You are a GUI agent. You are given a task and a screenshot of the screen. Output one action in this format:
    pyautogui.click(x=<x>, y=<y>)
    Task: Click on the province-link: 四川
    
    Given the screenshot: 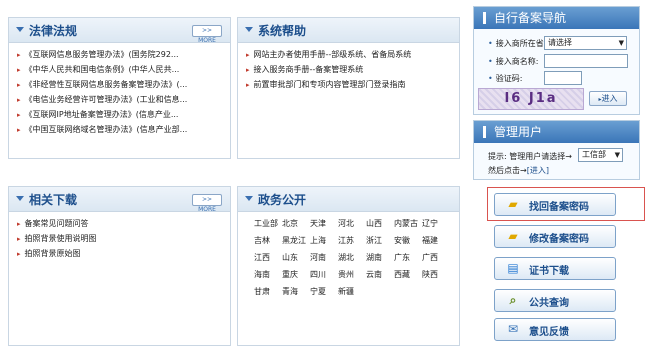 What is the action you would take?
    pyautogui.click(x=324, y=274)
    